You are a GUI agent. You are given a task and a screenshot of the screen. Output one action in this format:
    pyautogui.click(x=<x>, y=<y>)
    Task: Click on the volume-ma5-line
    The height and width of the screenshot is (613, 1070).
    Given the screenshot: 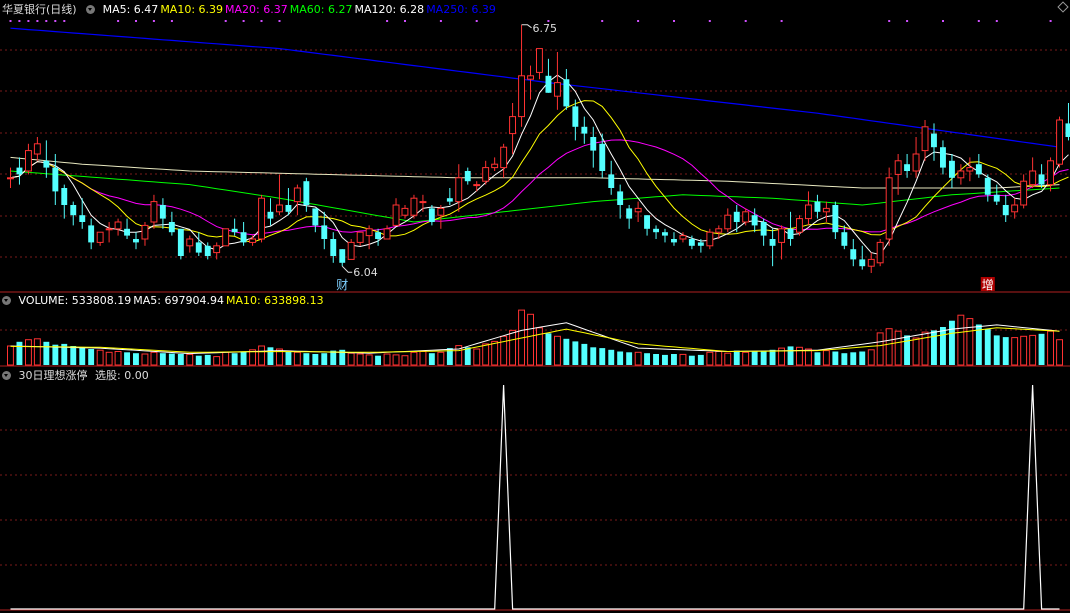 What is the action you would take?
    pyautogui.click(x=535, y=338)
    